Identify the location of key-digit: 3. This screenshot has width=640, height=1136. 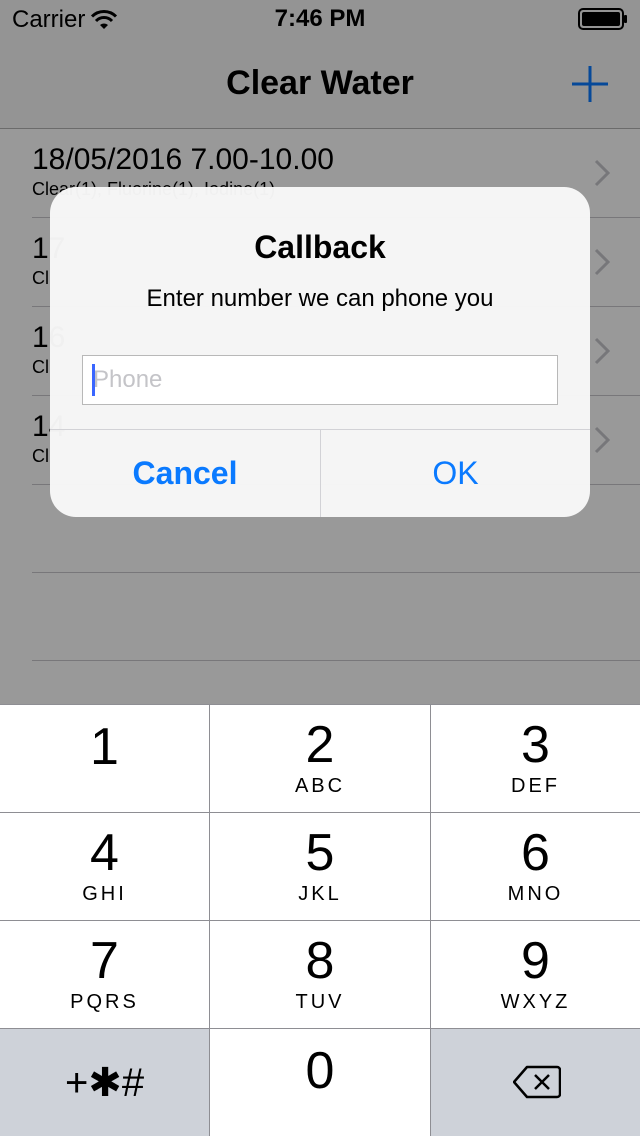
(535, 745).